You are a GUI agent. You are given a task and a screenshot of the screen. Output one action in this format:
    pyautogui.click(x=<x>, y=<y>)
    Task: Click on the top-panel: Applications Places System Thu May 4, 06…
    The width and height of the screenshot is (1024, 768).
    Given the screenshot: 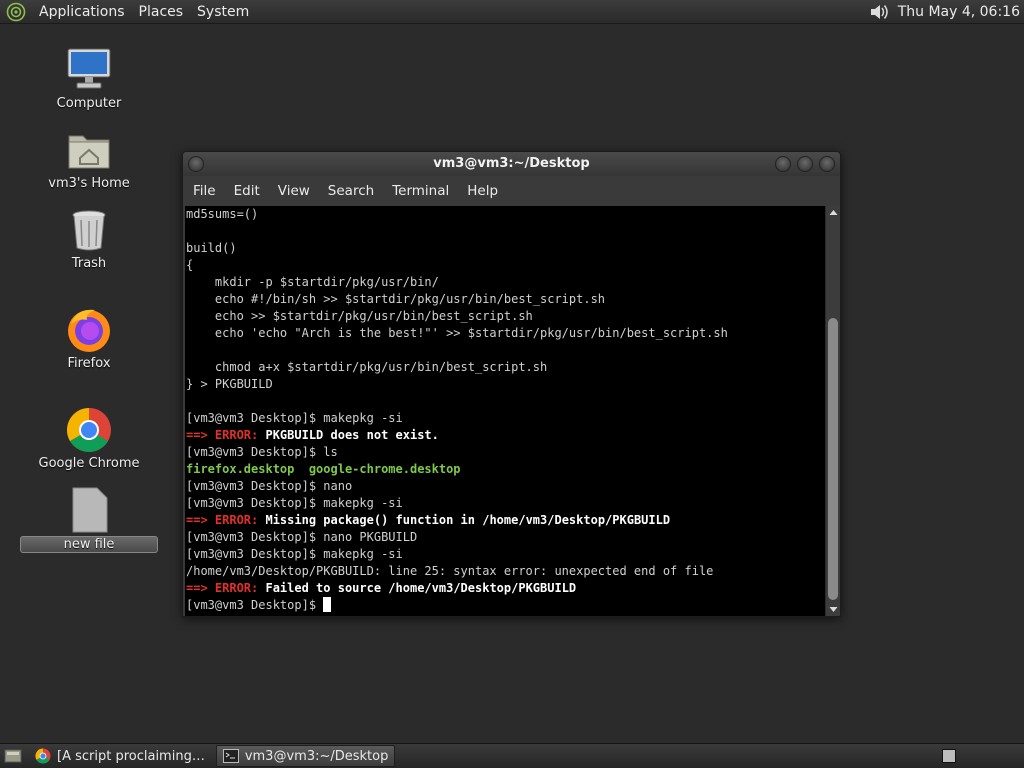 What is the action you would take?
    pyautogui.click(x=512, y=12)
    